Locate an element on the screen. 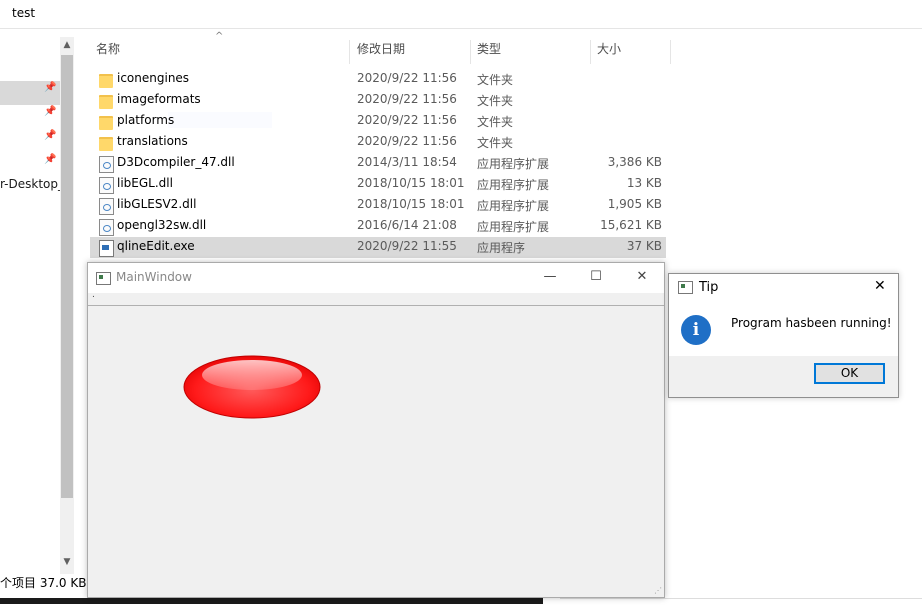 The height and width of the screenshot is (605, 922). file-name: opengl32sw.dll is located at coordinates (162, 225).